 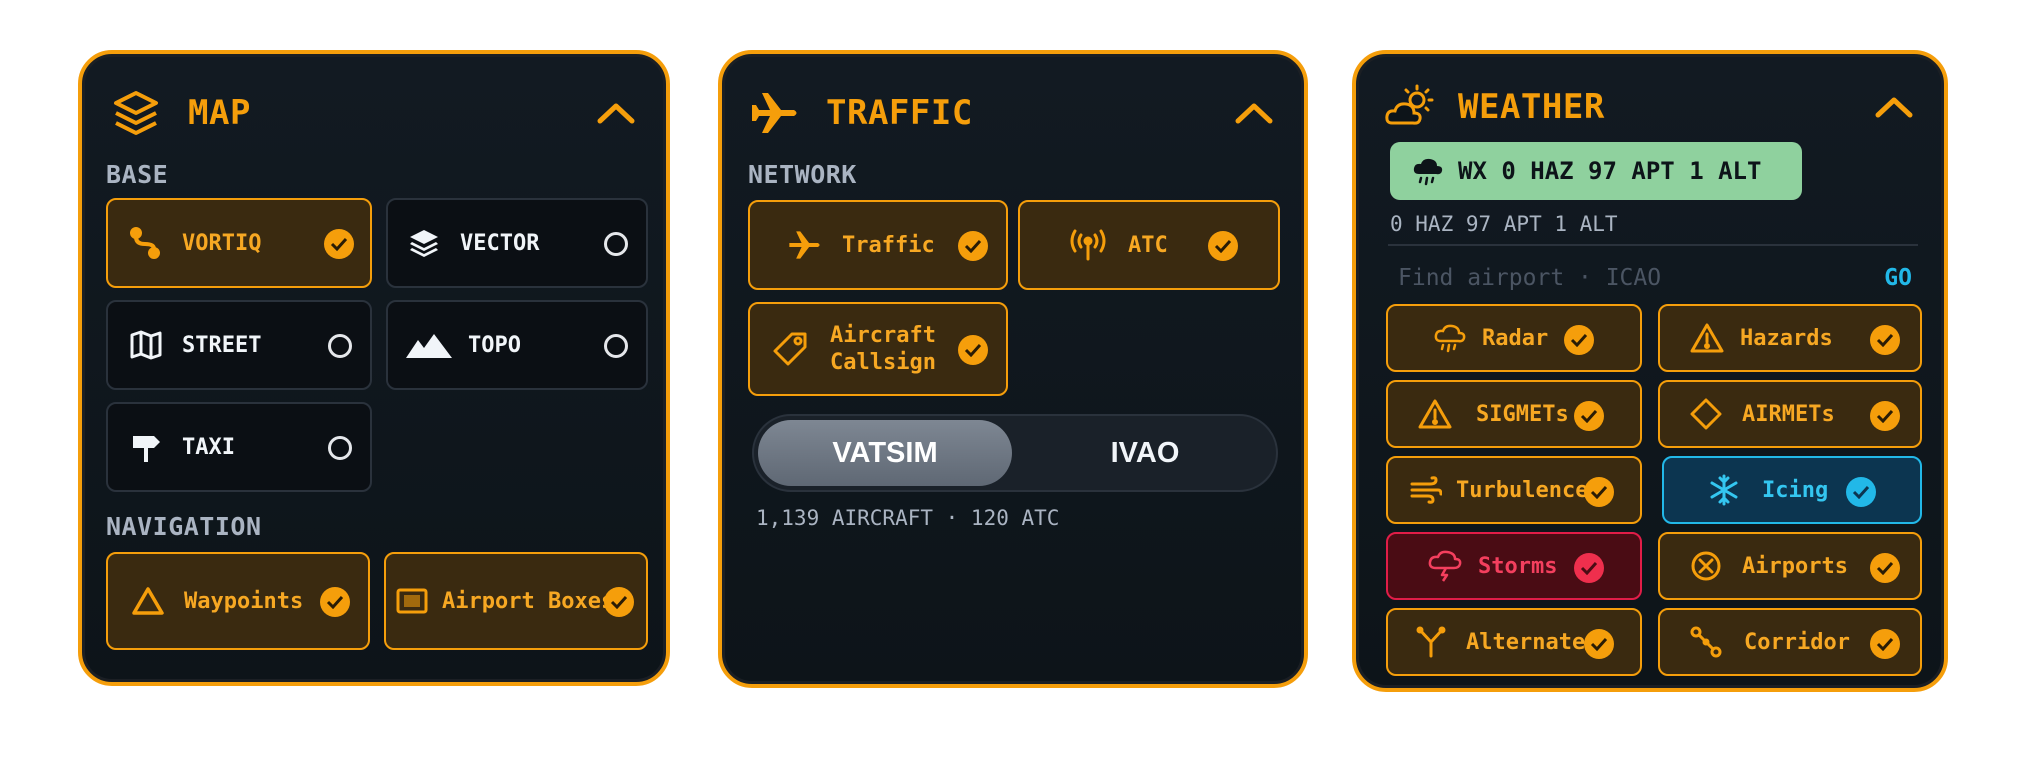 I want to click on map-icon, so click(x=146, y=345).